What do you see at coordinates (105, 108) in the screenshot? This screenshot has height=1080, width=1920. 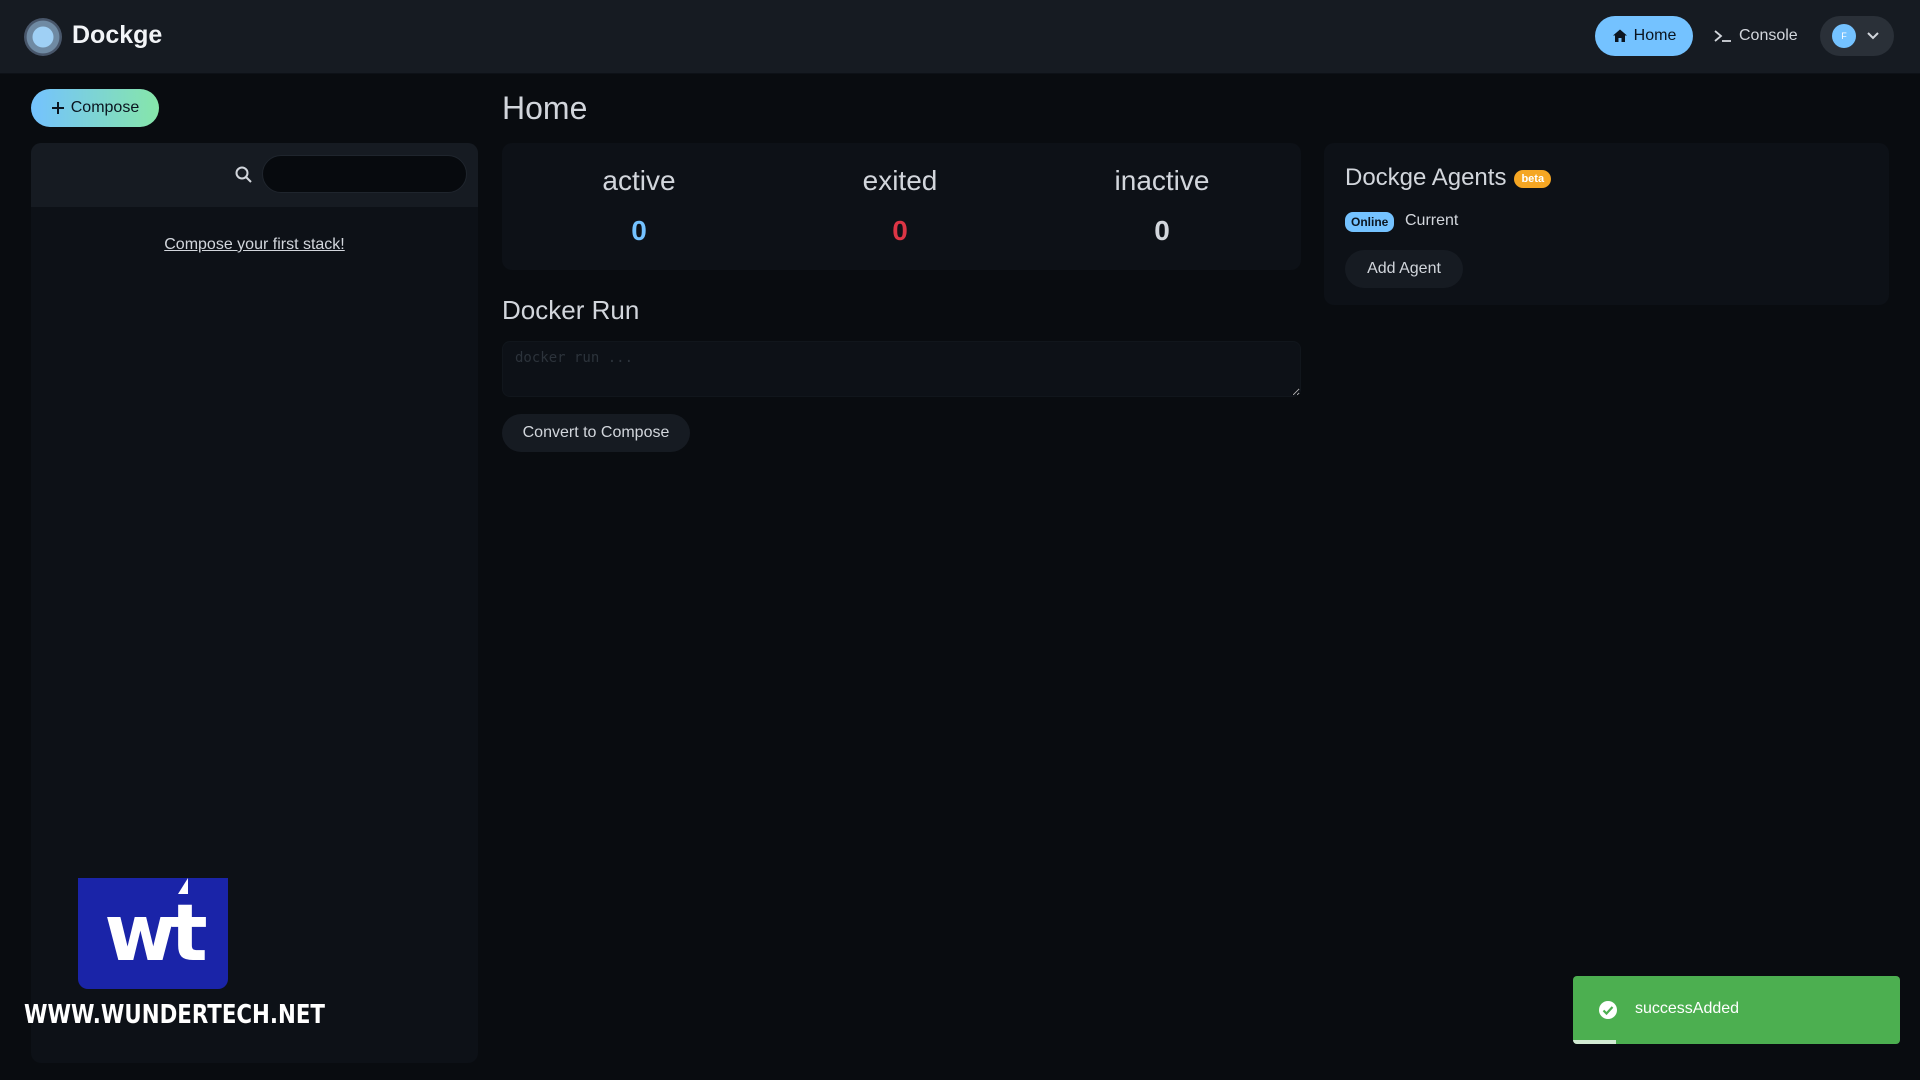 I see `compose-button-label: Compose` at bounding box center [105, 108].